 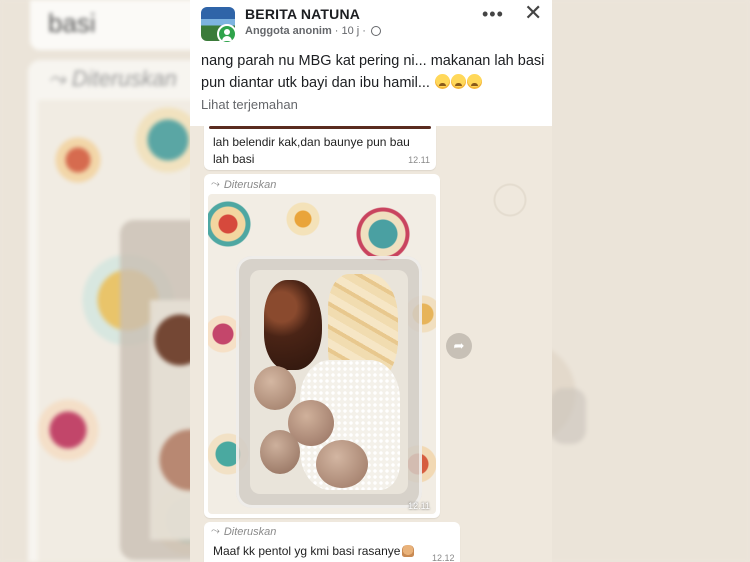 I want to click on food-contents, so click(x=329, y=382).